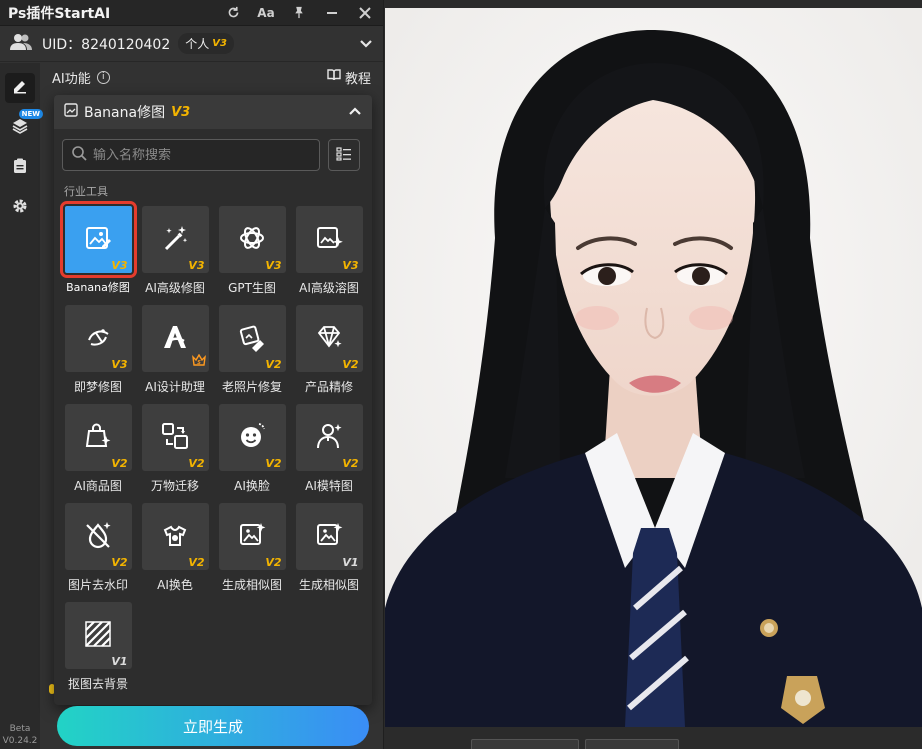 The width and height of the screenshot is (922, 749). I want to click on tool-remove-background: V1 抠图去背景, so click(98, 651).